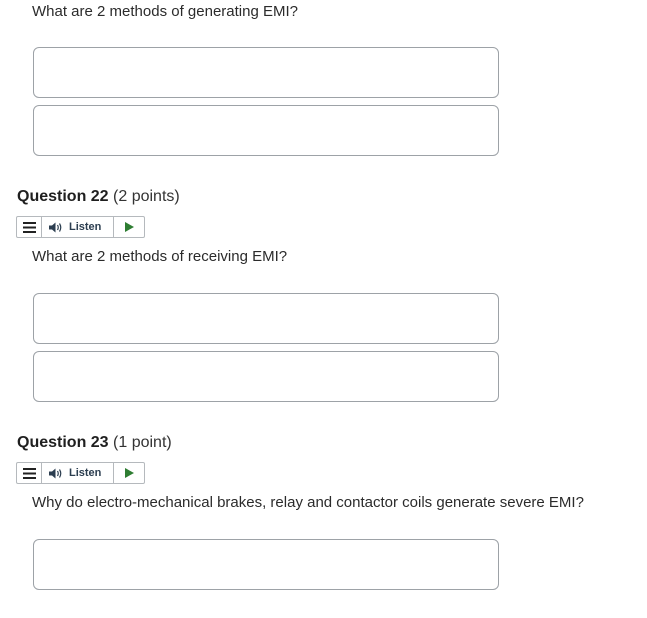 The height and width of the screenshot is (618, 647). I want to click on question-22-prompt: What are 2 methods of receiving EMI?, so click(160, 256).